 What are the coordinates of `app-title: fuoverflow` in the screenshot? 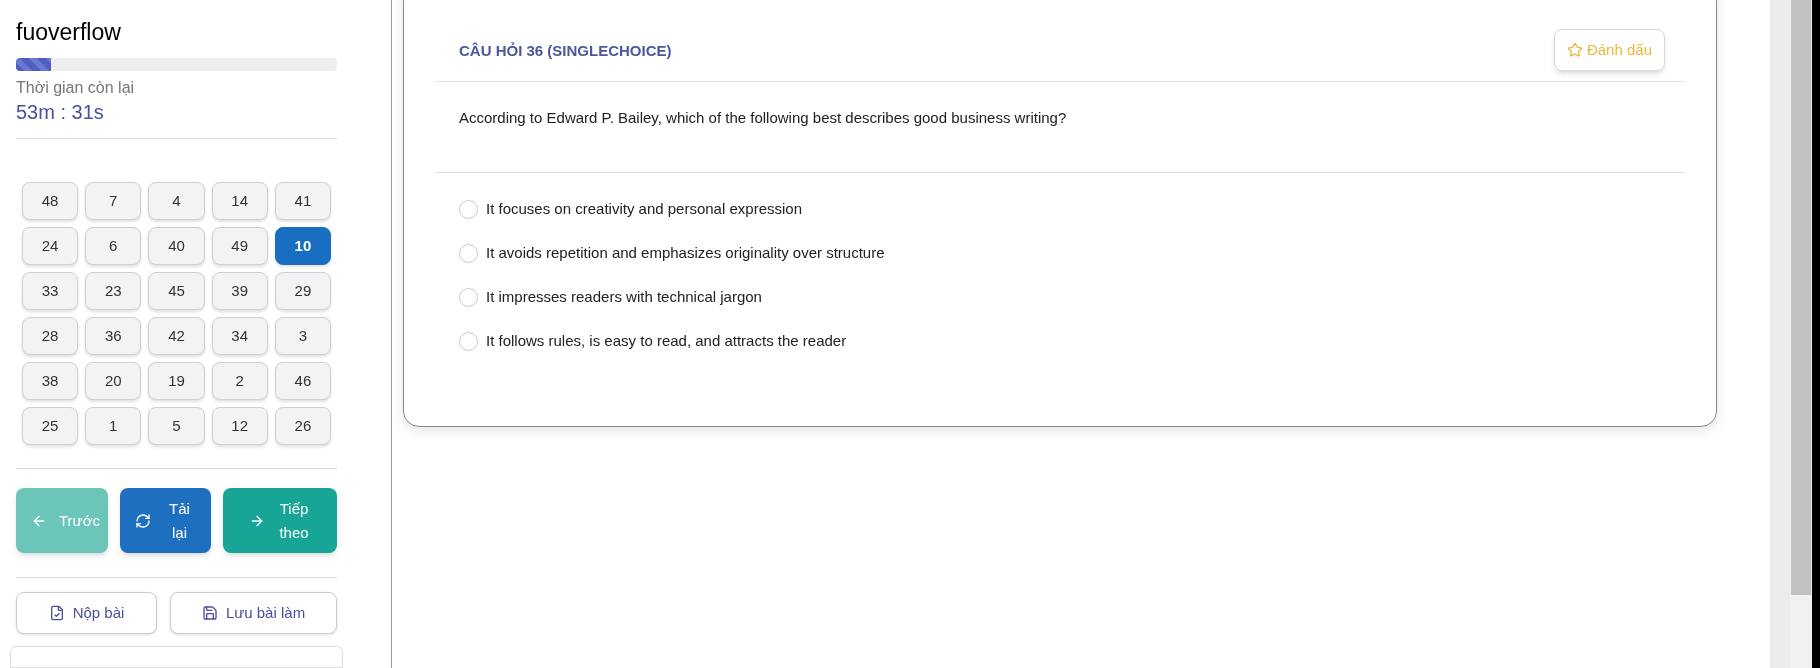 It's located at (69, 32).